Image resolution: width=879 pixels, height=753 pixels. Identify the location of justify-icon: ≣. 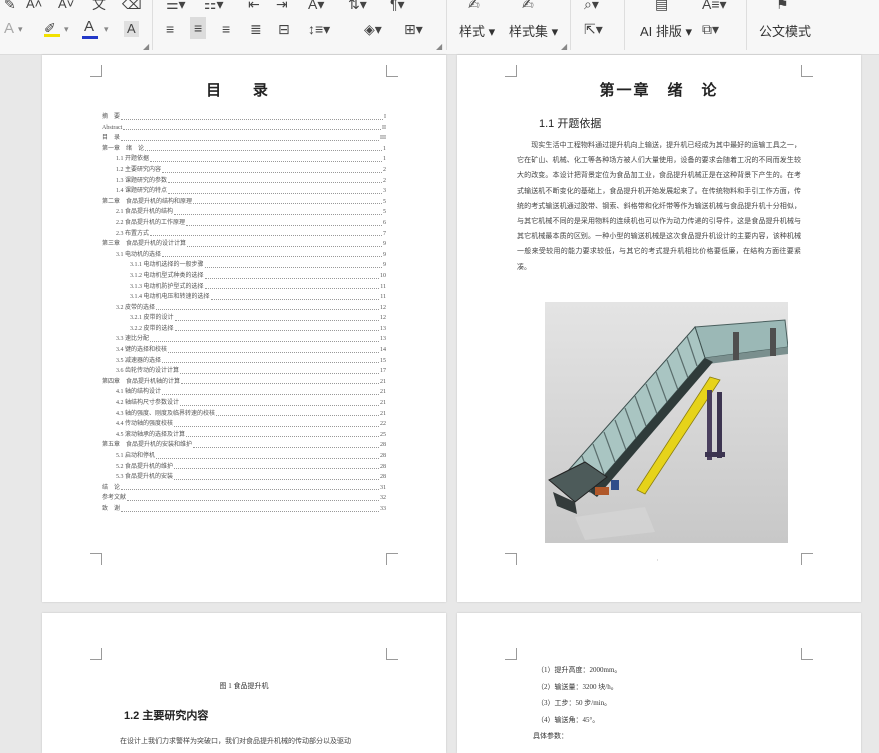
(256, 29).